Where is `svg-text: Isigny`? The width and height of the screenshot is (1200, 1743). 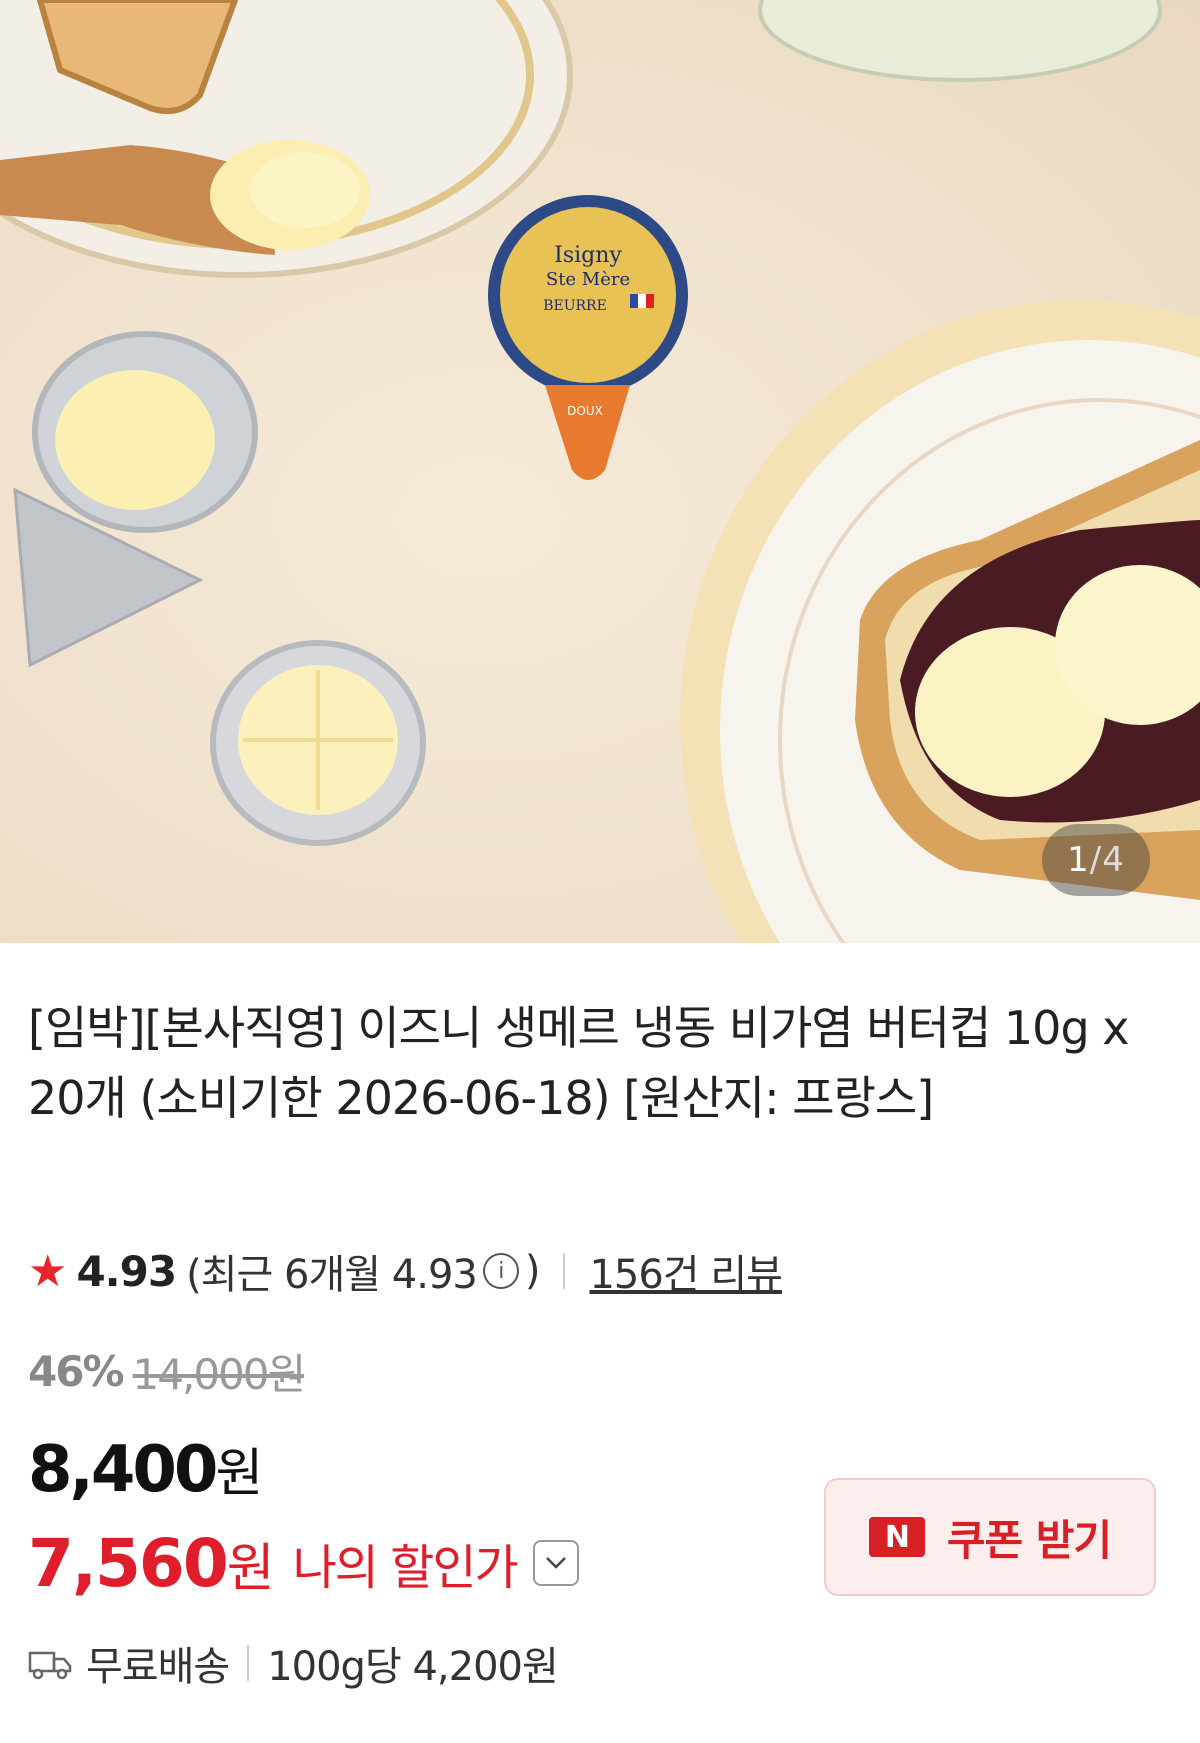
svg-text: Isigny is located at coordinates (588, 255).